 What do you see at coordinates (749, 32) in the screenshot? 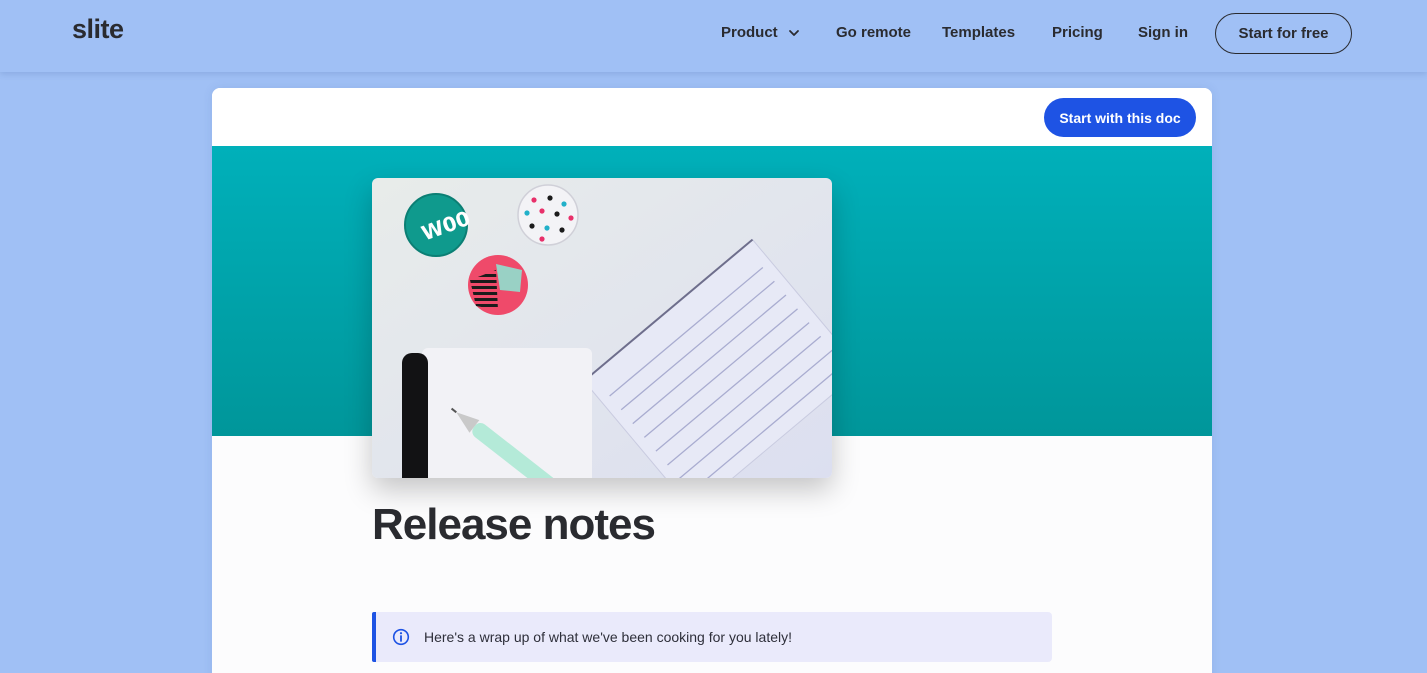
I see `nav-product-label: Product` at bounding box center [749, 32].